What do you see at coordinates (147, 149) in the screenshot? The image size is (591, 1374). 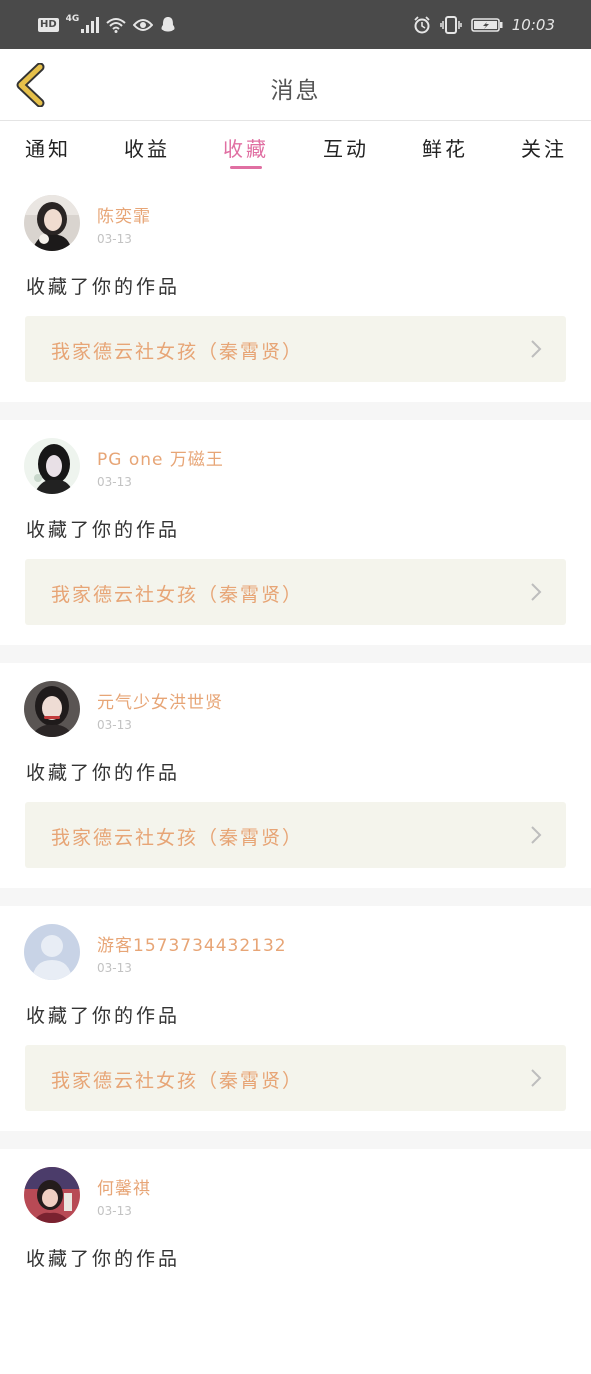 I see `tab-label: 收益` at bounding box center [147, 149].